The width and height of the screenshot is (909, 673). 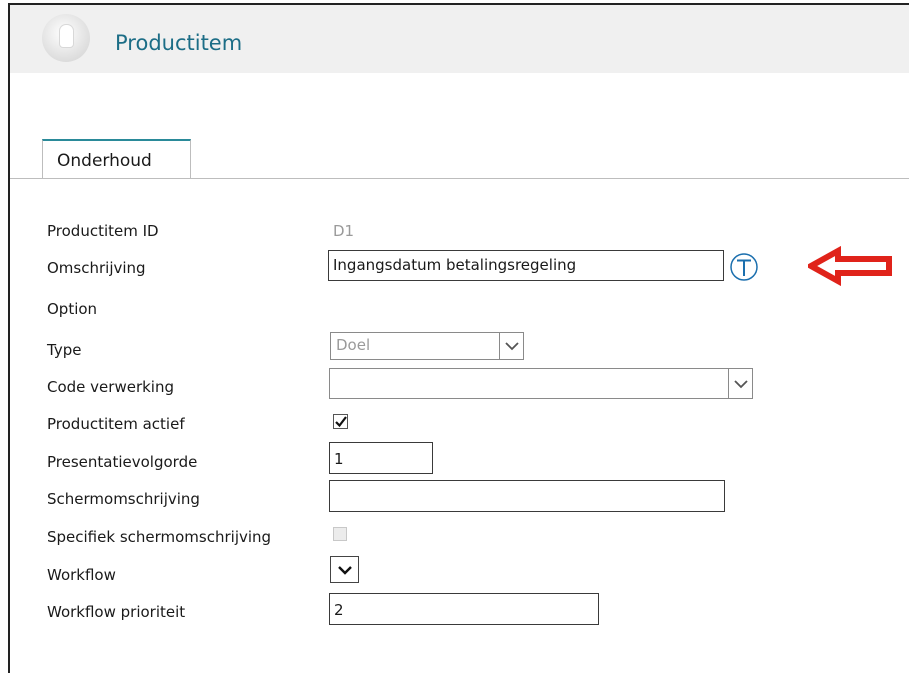 I want to click on type-select-value: Doel, so click(x=353, y=345).